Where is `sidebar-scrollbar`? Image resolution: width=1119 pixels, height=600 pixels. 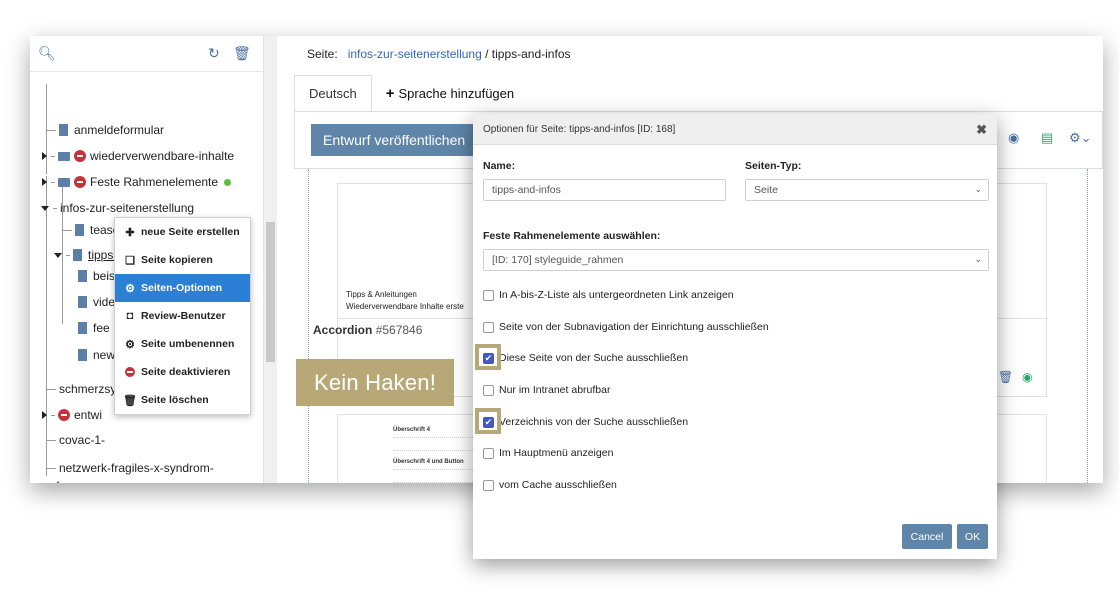 sidebar-scrollbar is located at coordinates (270, 259).